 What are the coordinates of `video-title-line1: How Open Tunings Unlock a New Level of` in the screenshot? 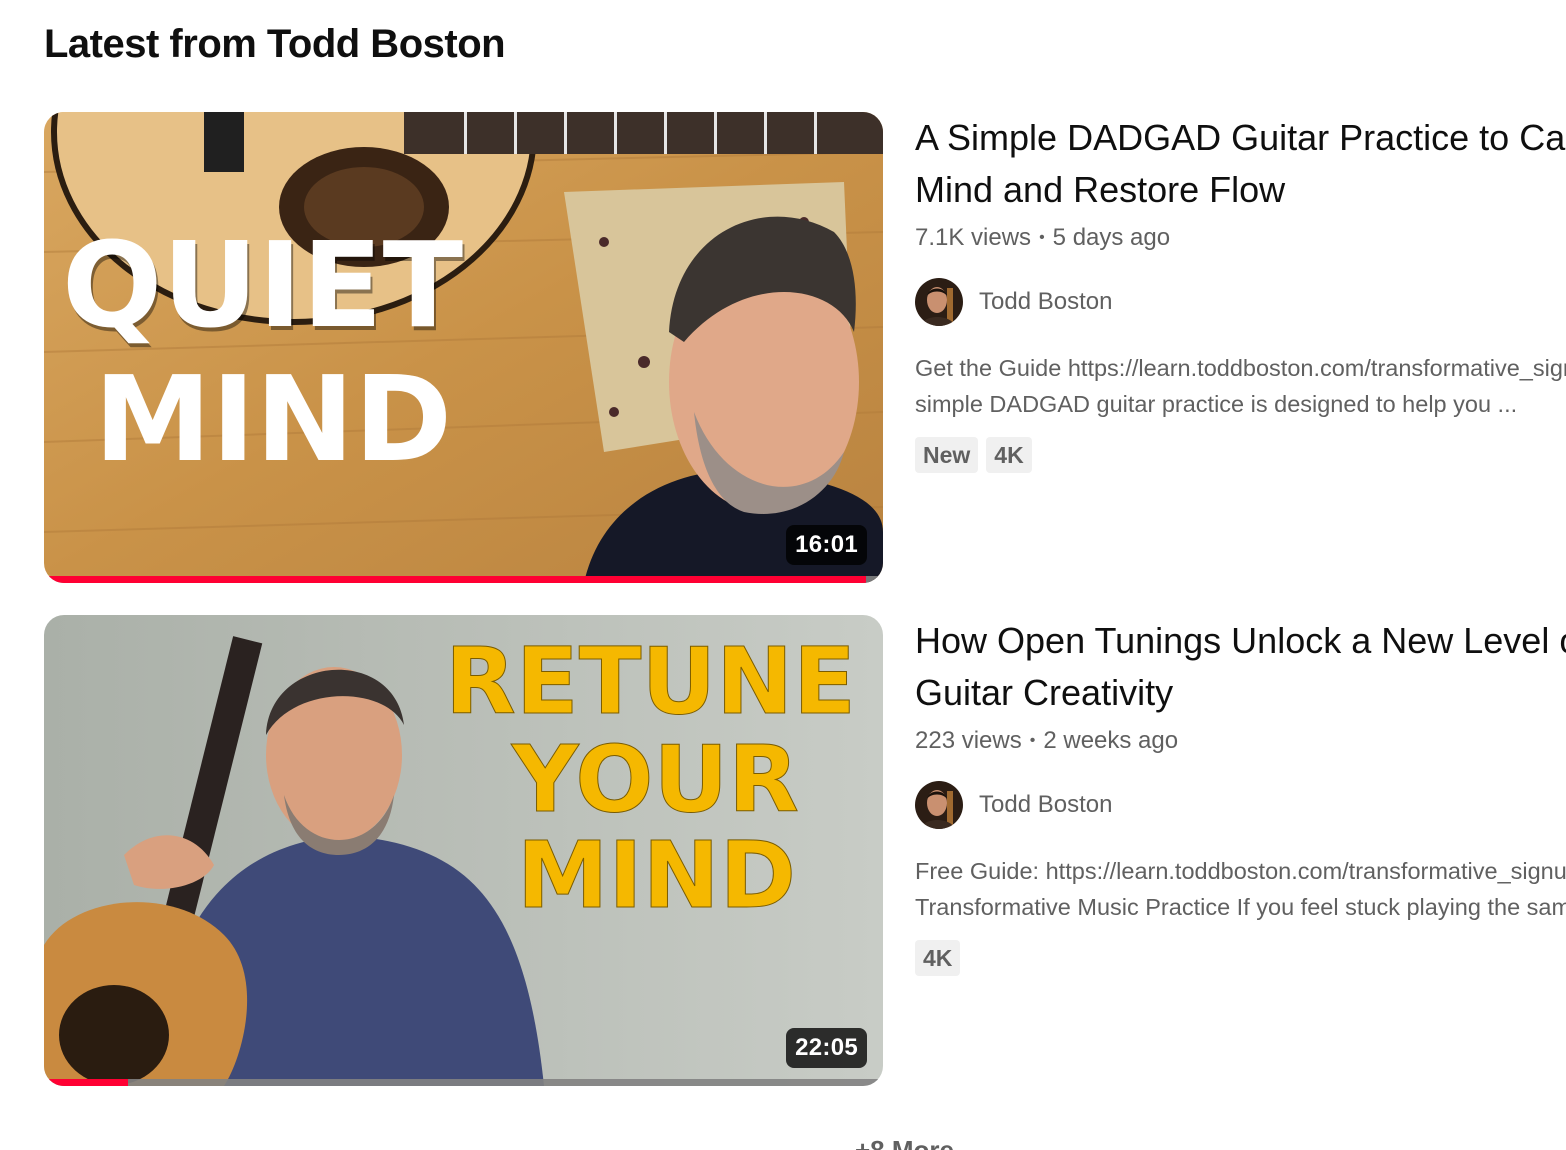 It's located at (1240, 640).